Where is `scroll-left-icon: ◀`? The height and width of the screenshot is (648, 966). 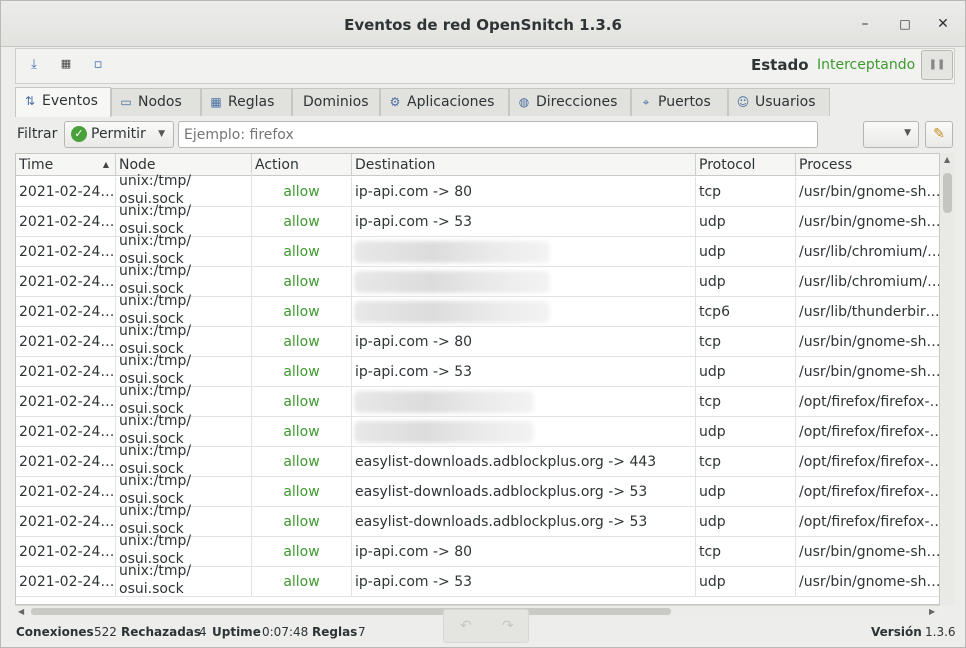 scroll-left-icon: ◀ is located at coordinates (21, 611).